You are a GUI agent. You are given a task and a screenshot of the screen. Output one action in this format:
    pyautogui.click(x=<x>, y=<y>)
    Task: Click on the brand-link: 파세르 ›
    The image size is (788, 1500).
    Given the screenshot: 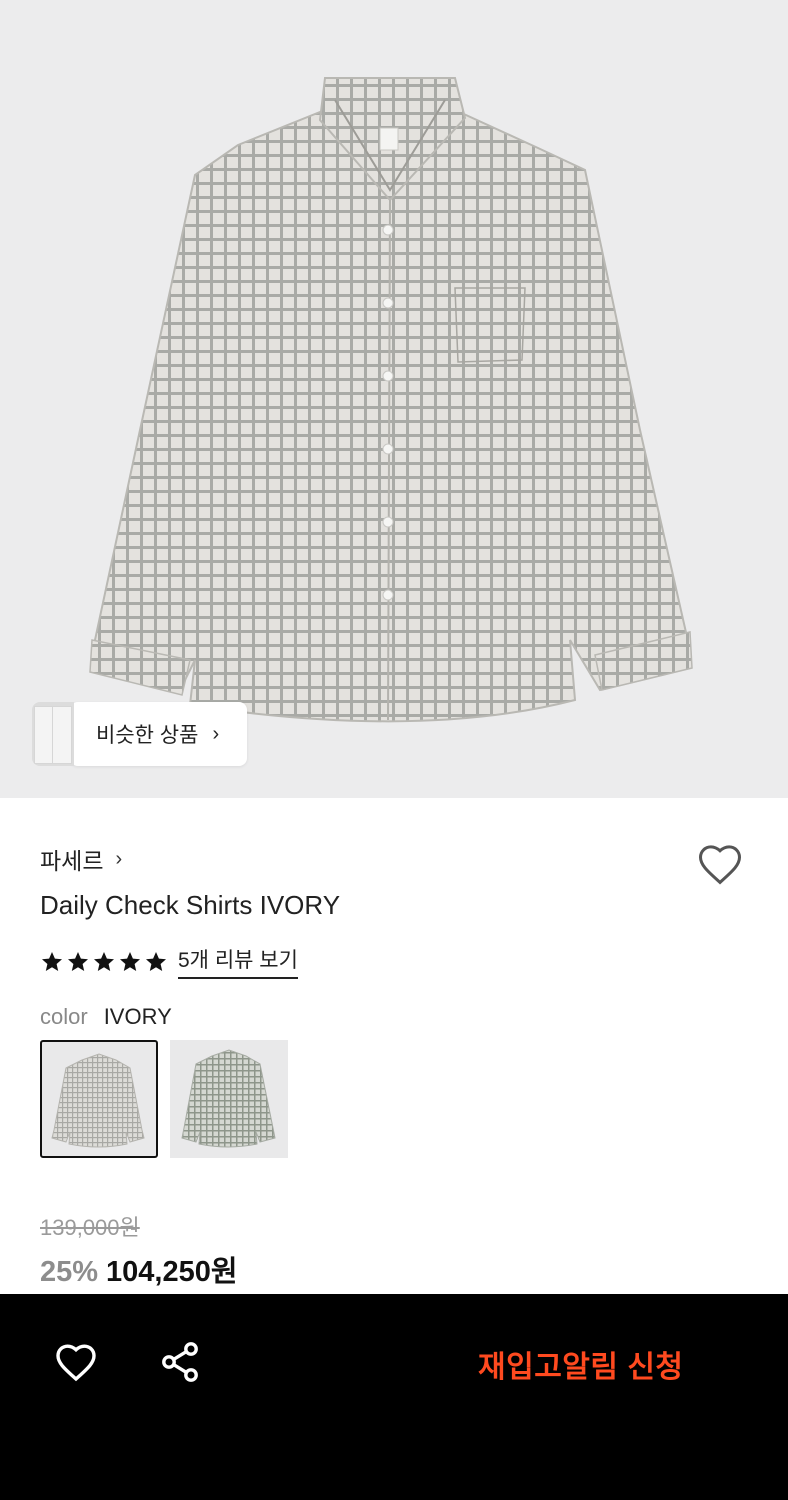 What is the action you would take?
    pyautogui.click(x=81, y=859)
    